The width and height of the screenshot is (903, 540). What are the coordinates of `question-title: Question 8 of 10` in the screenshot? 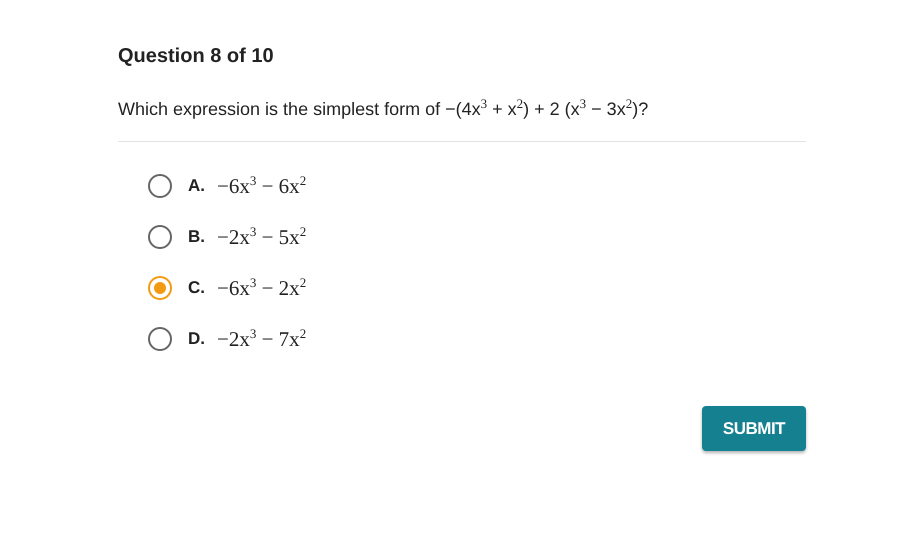 It's located at (196, 56).